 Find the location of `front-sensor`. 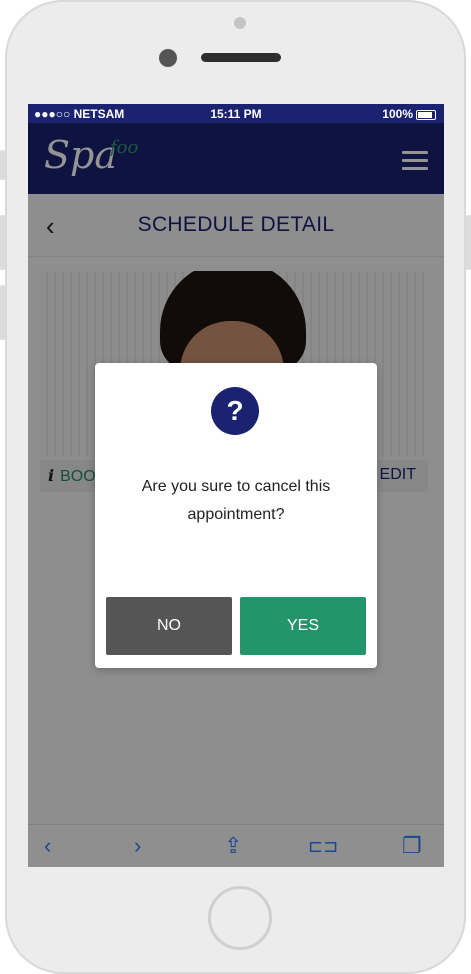

front-sensor is located at coordinates (240, 23).